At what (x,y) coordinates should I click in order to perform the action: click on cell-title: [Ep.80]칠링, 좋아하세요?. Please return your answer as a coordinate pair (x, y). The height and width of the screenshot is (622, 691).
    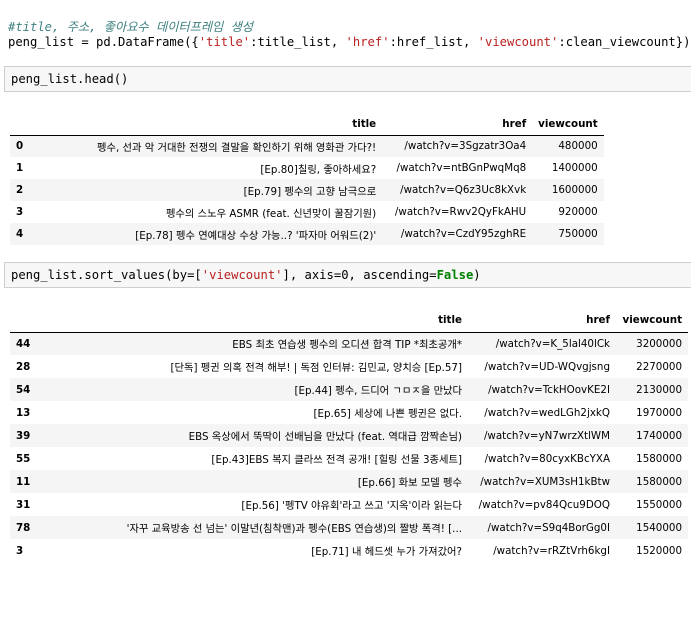
    Looking at the image, I should click on (318, 169).